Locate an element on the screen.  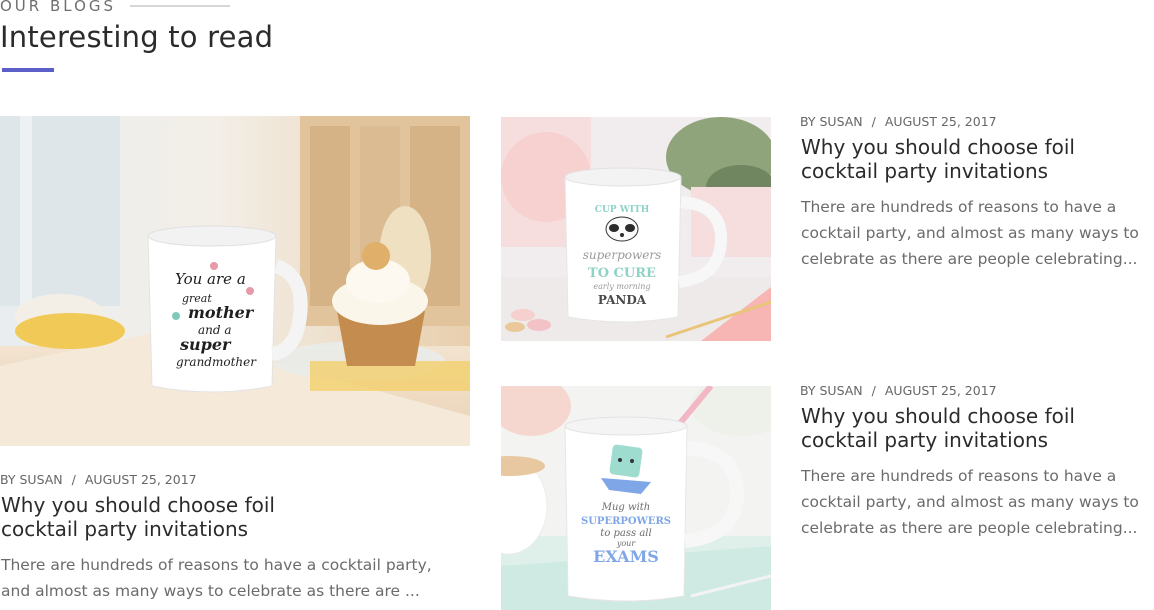
mug-text-line-3: to pass all is located at coordinates (625, 533).